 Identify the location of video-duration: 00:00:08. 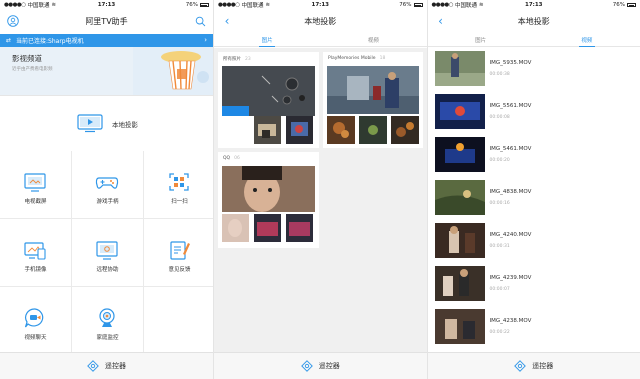
(499, 117).